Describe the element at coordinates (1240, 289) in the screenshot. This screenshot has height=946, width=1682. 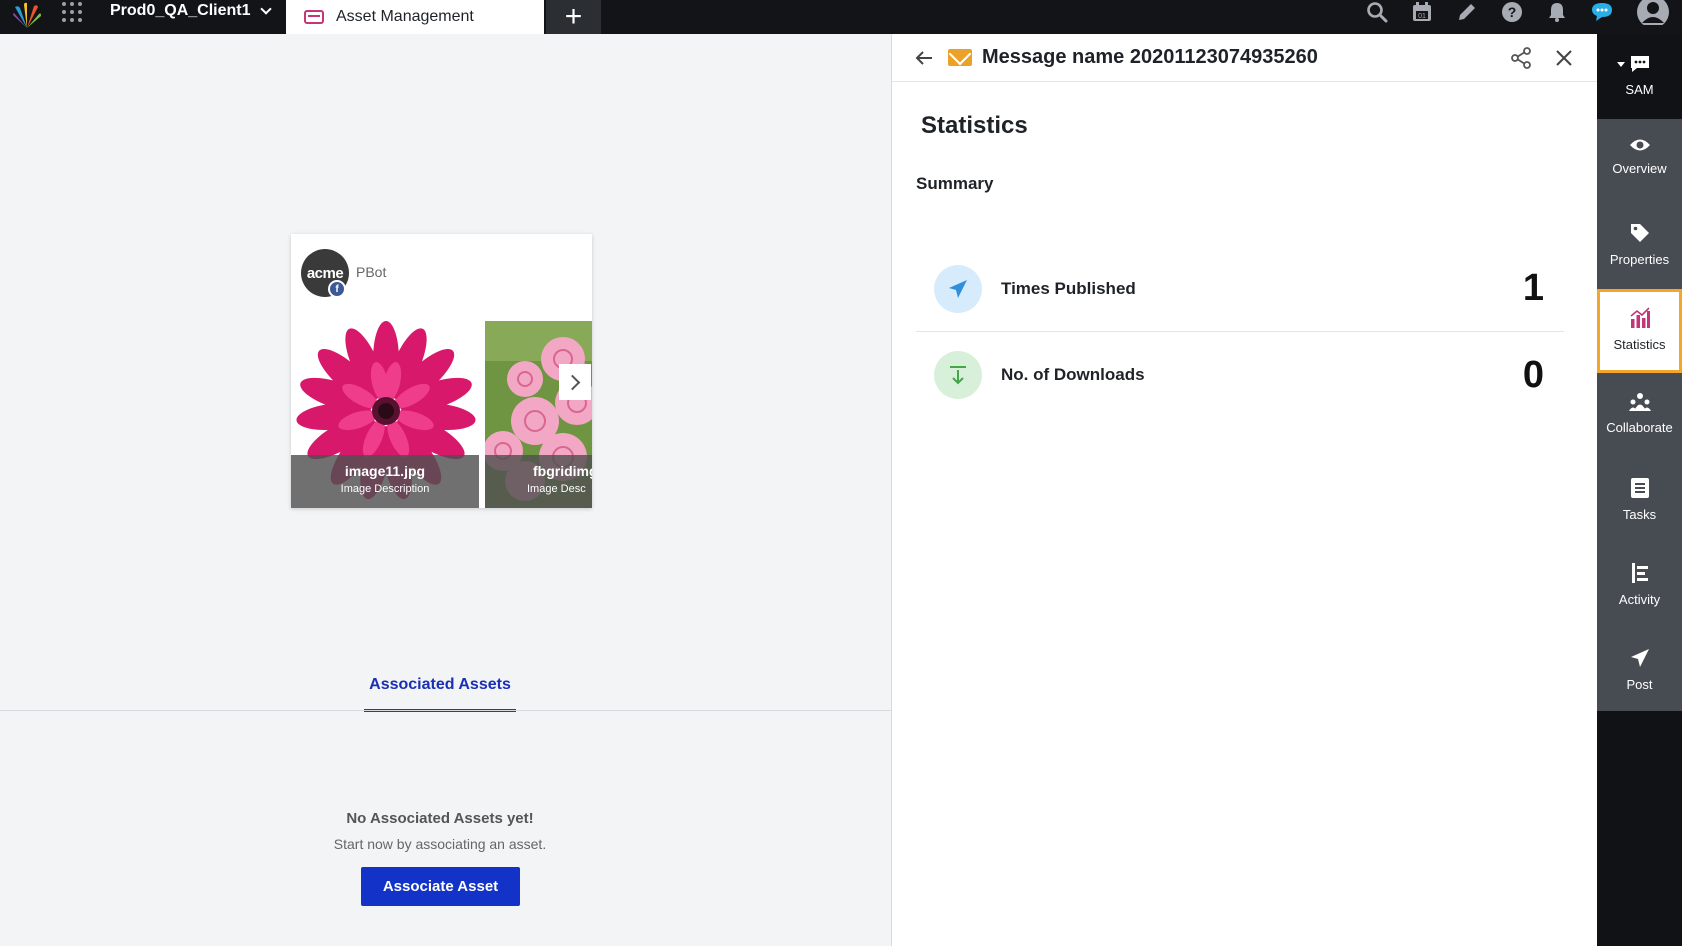
I see `stat-row-times-published: Times Published 1` at that location.